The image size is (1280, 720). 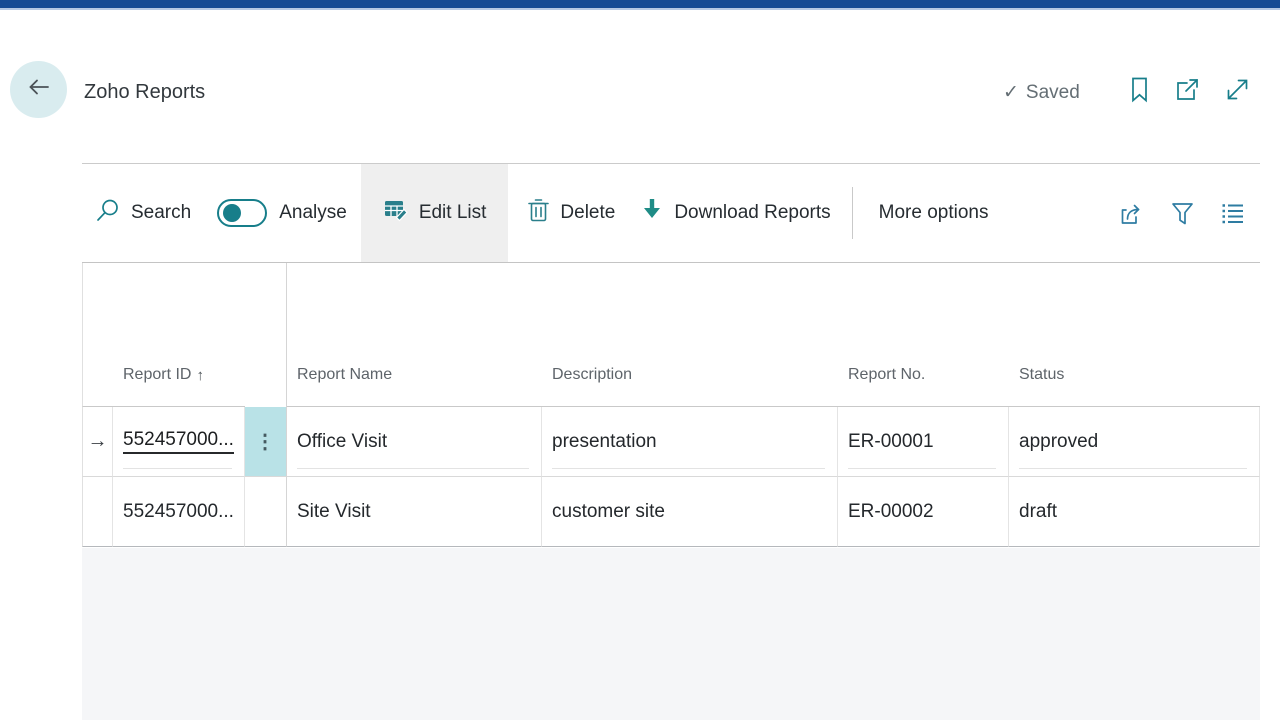 What do you see at coordinates (923, 335) in the screenshot?
I see `column-header-report-no: Report No.` at bounding box center [923, 335].